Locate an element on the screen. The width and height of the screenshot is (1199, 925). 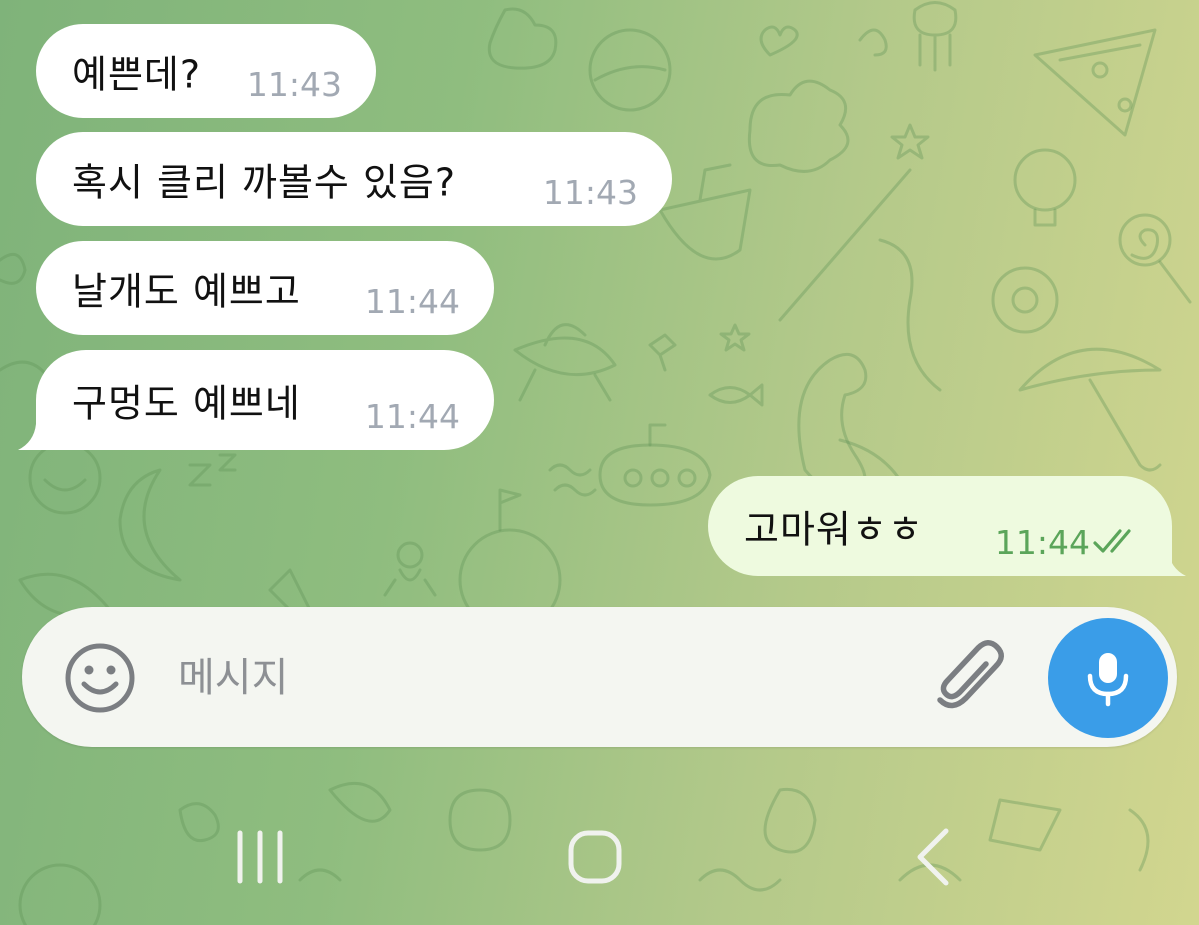
message-text: 고마워ㅎㅎ is located at coordinates (834, 529).